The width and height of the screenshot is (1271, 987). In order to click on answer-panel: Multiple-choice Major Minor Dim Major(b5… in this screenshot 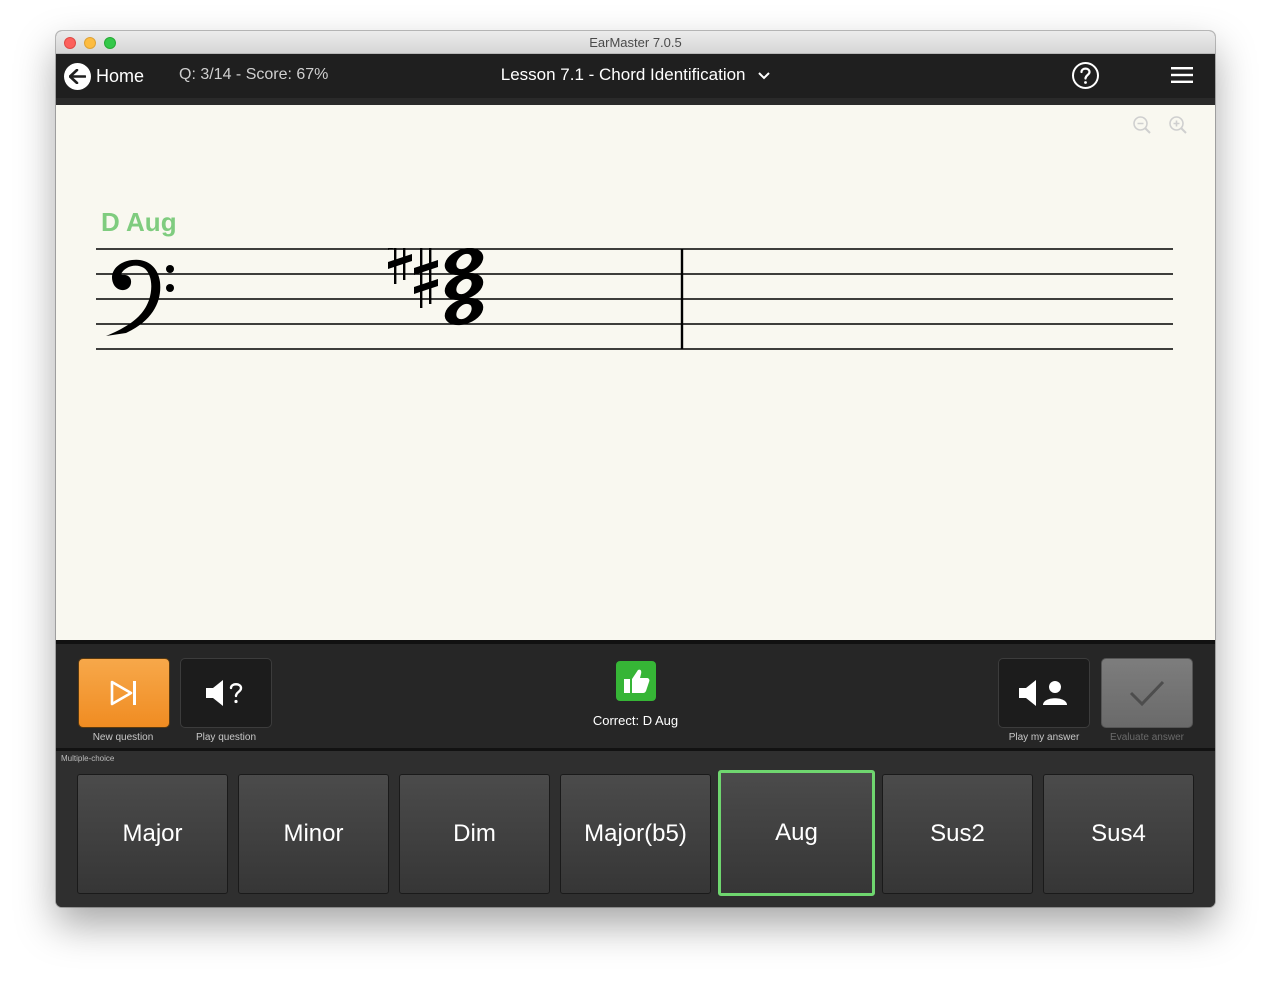, I will do `click(635, 827)`.